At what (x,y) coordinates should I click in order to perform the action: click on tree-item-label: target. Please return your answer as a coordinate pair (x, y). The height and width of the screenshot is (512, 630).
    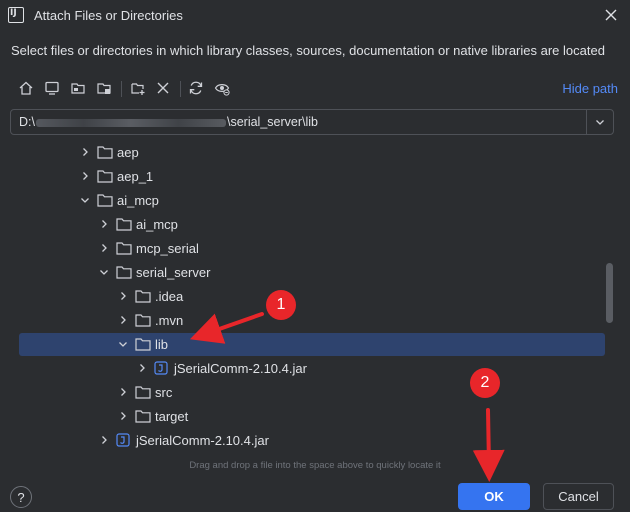
    Looking at the image, I should click on (172, 416).